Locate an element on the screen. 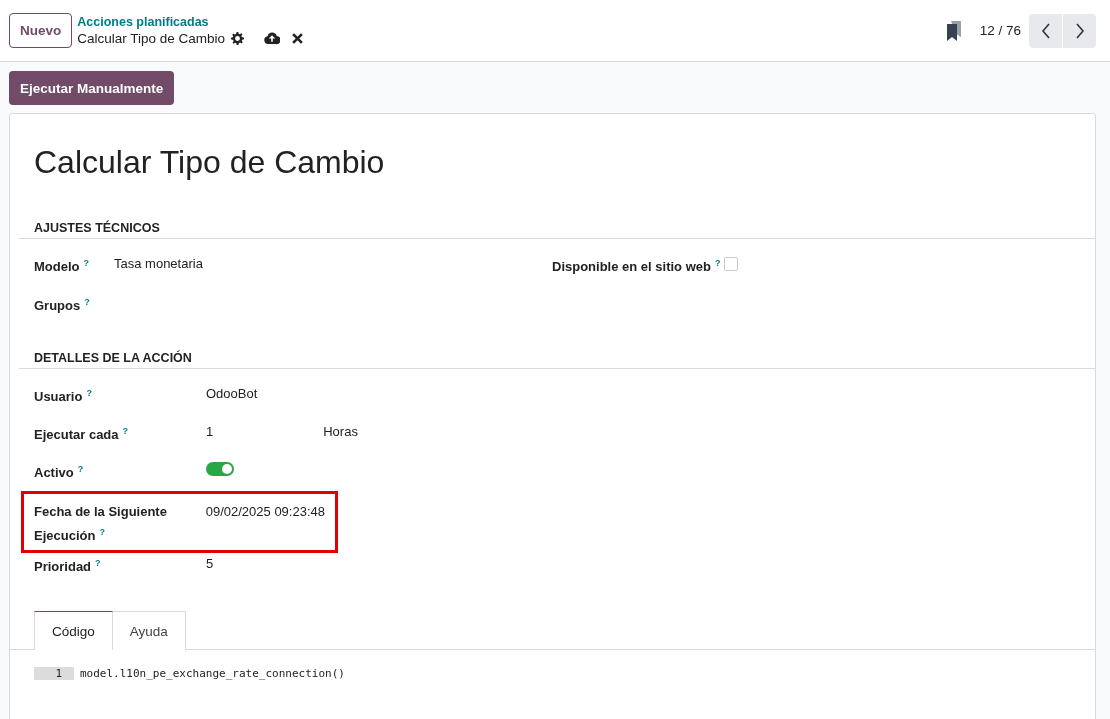 Image resolution: width=1110 pixels, height=719 pixels. field-label: Ejecutar cada $^{?}$ is located at coordinates (82, 435).